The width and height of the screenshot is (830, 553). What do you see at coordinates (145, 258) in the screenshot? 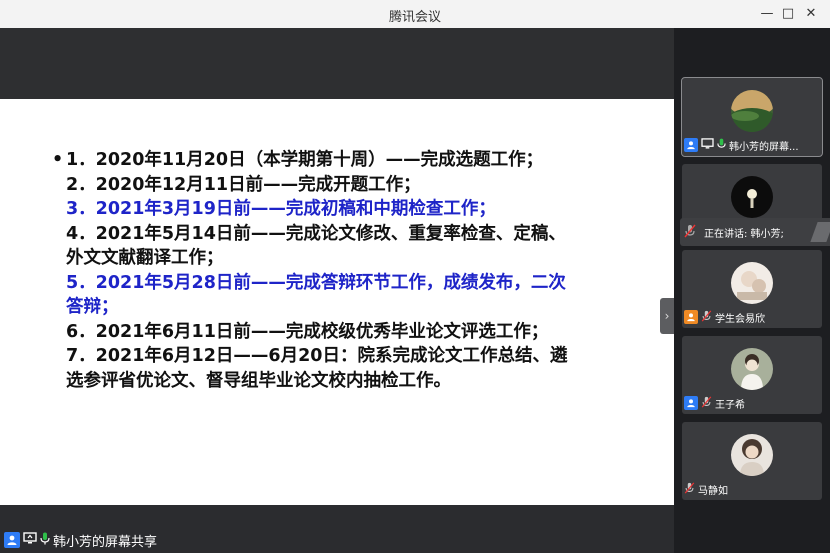
I see `slide-line-text: 外文文献翻译工作；` at bounding box center [145, 258].